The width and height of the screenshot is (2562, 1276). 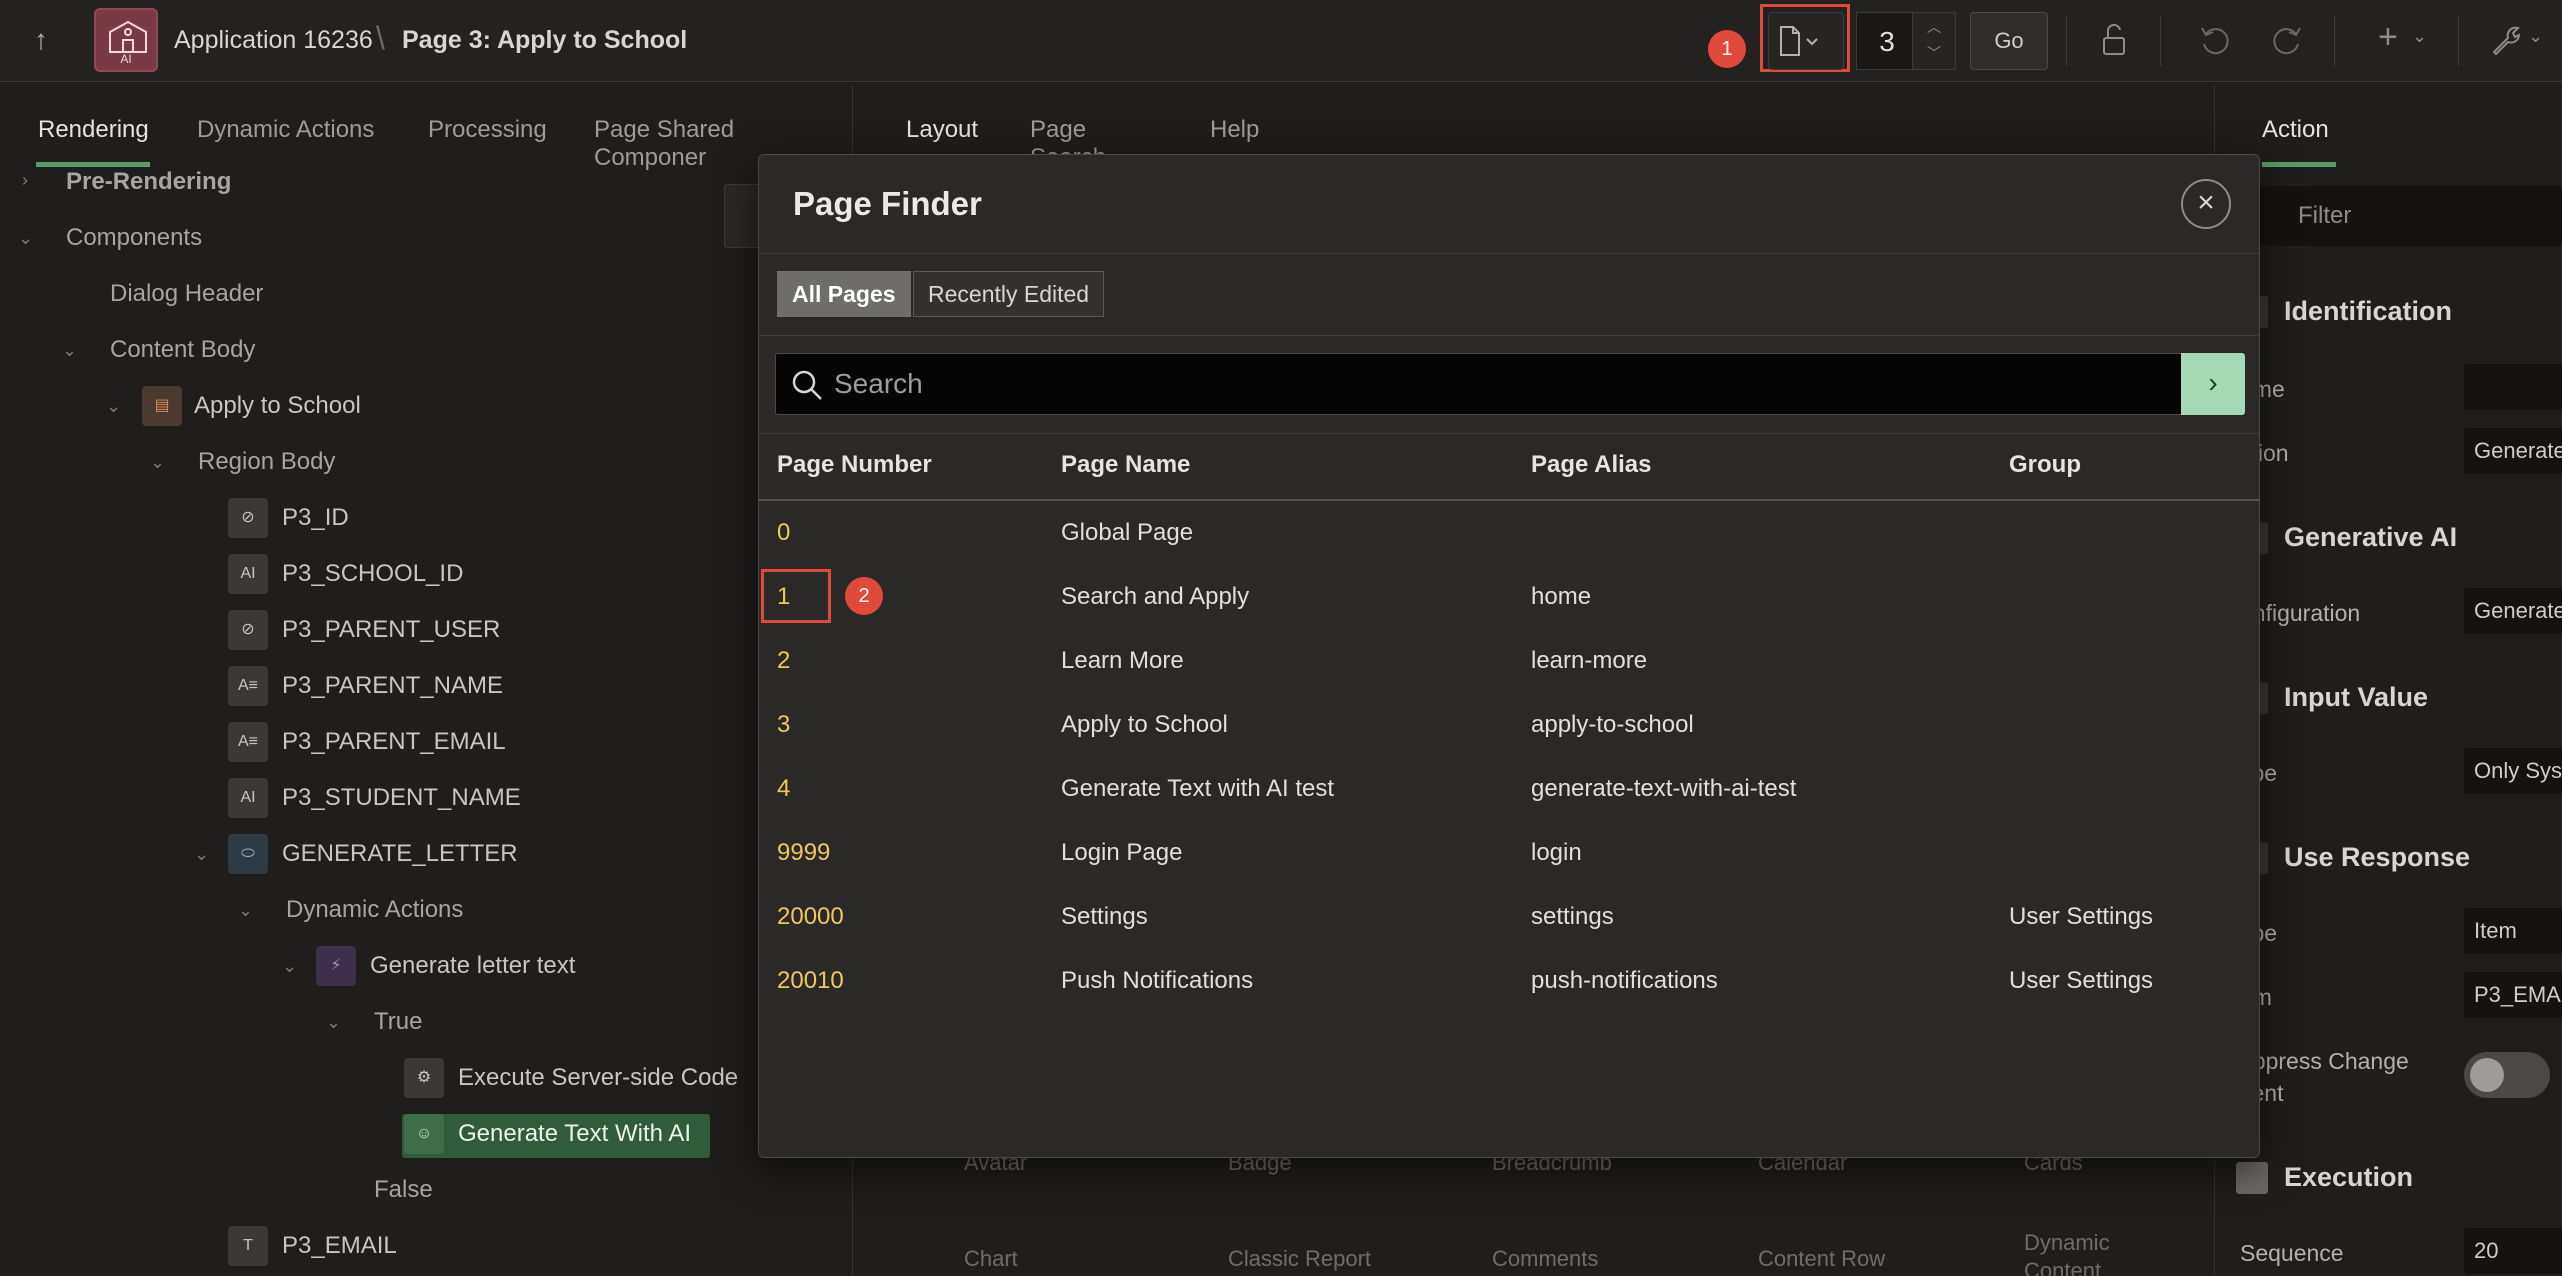 What do you see at coordinates (844, 294) in the screenshot?
I see `segment-all-pages: All Pages` at bounding box center [844, 294].